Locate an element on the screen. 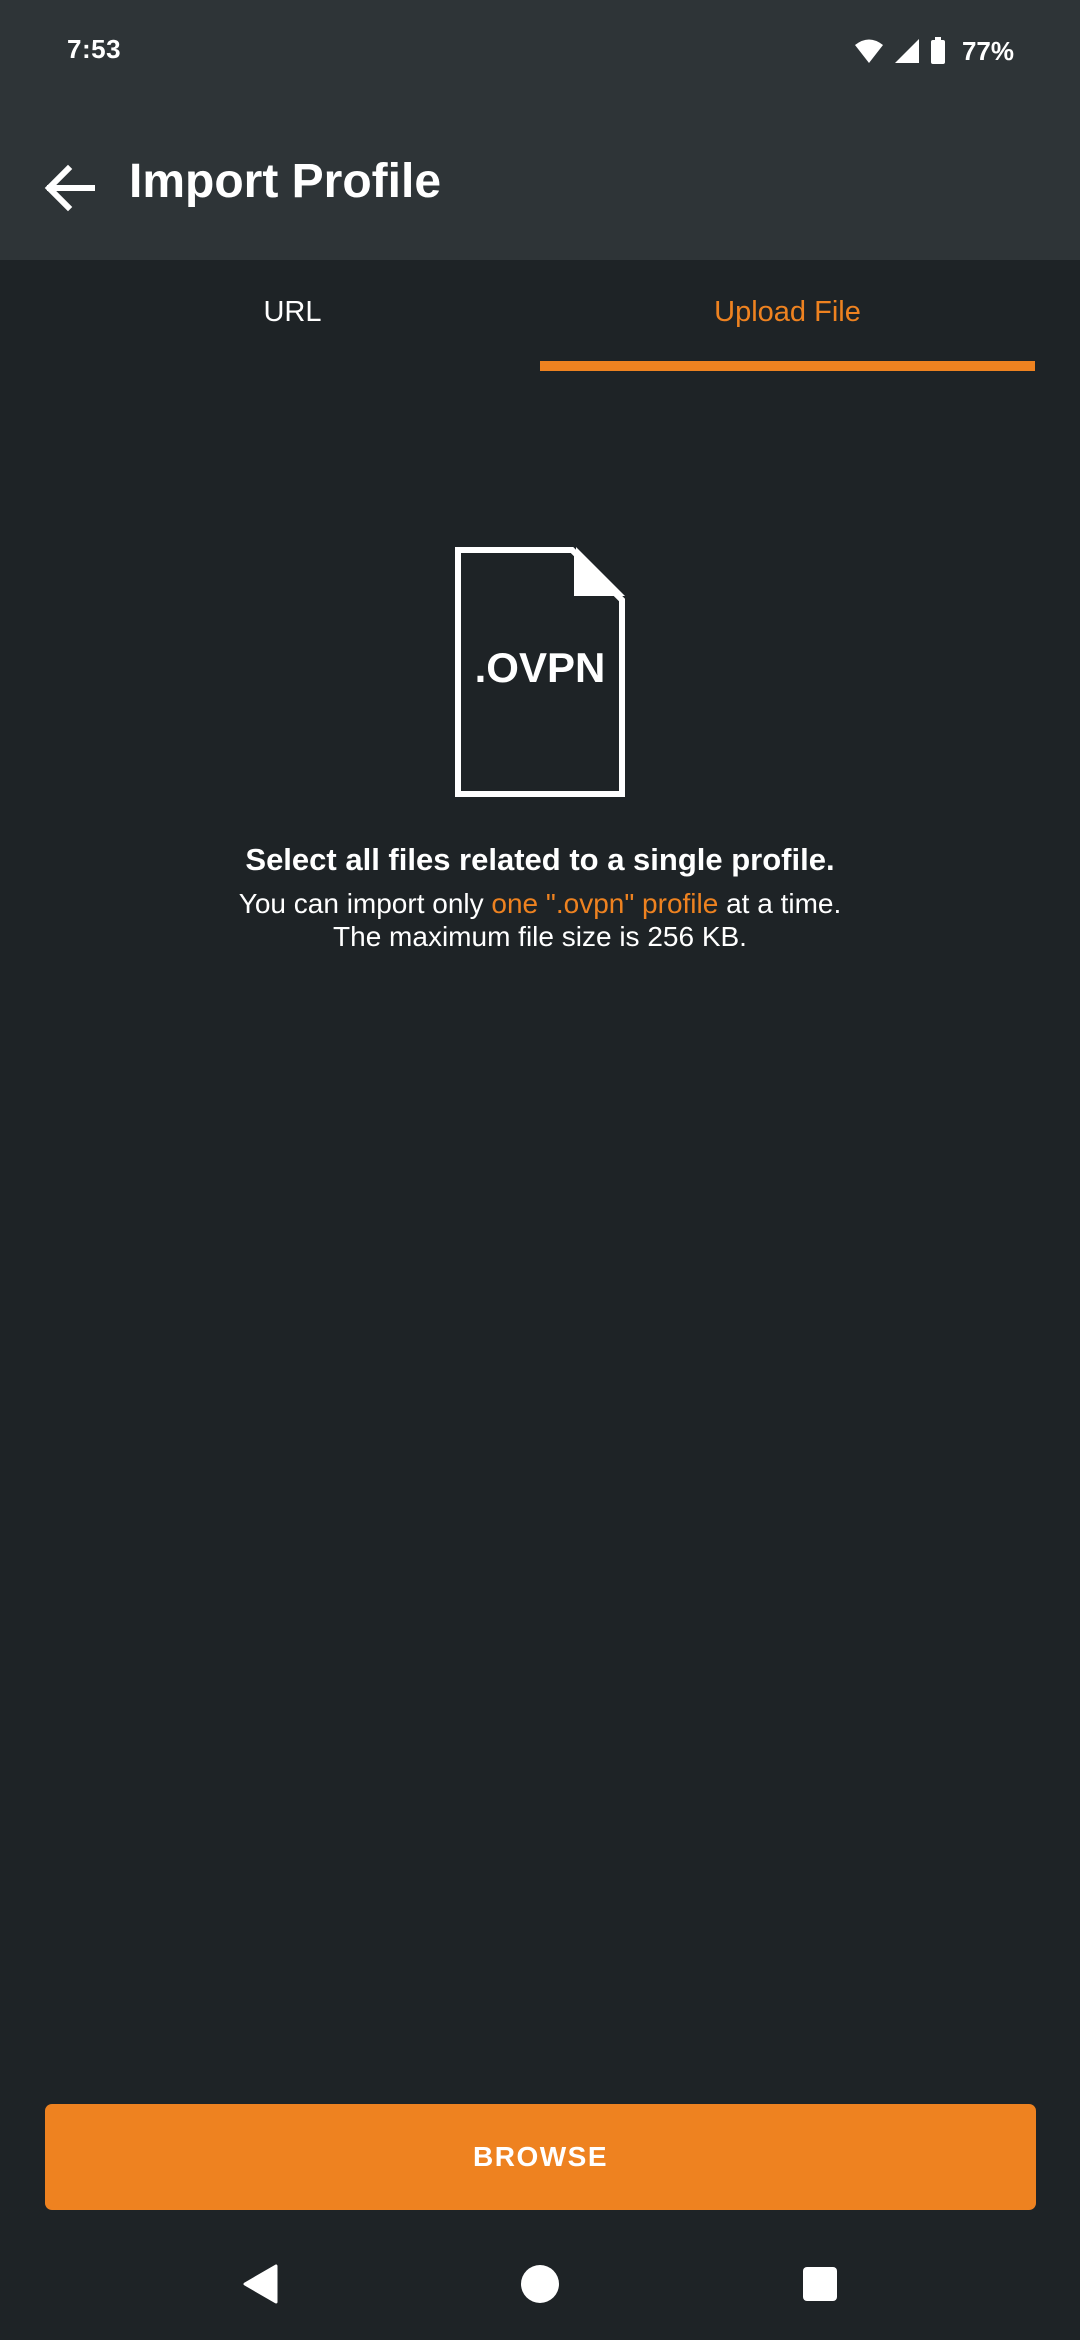 Image resolution: width=1080 pixels, height=2340 pixels. back-button is located at coordinates (70, 190).